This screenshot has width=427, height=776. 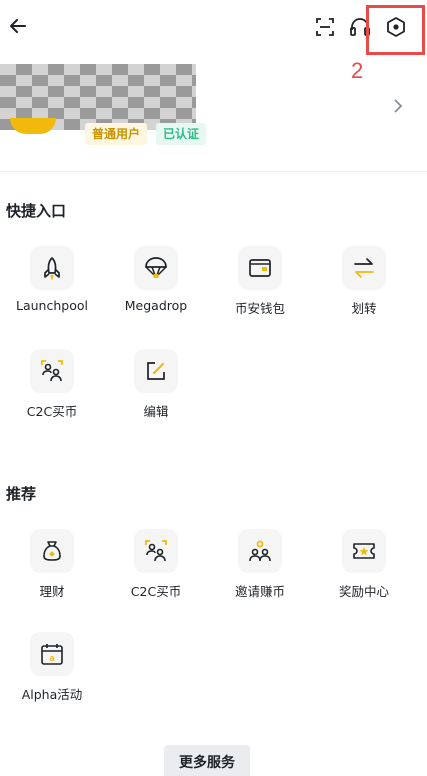 I want to click on tile-launchpool: Launchpool, so click(x=52, y=286).